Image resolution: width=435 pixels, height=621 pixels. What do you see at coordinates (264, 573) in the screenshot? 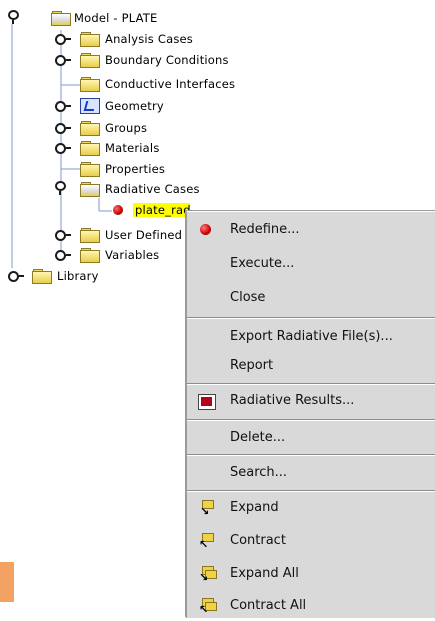
I see `menu-item-label: Expand All` at bounding box center [264, 573].